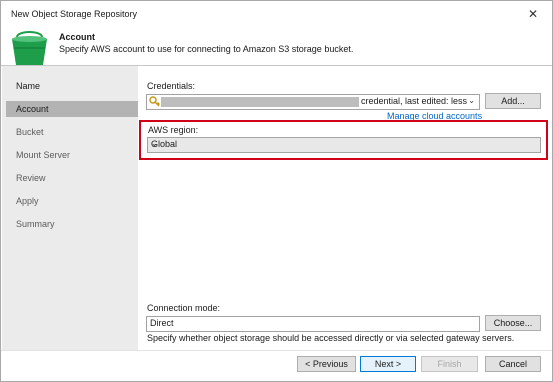 Image resolution: width=553 pixels, height=382 pixels. What do you see at coordinates (276, 350) in the screenshot?
I see `footer-divider` at bounding box center [276, 350].